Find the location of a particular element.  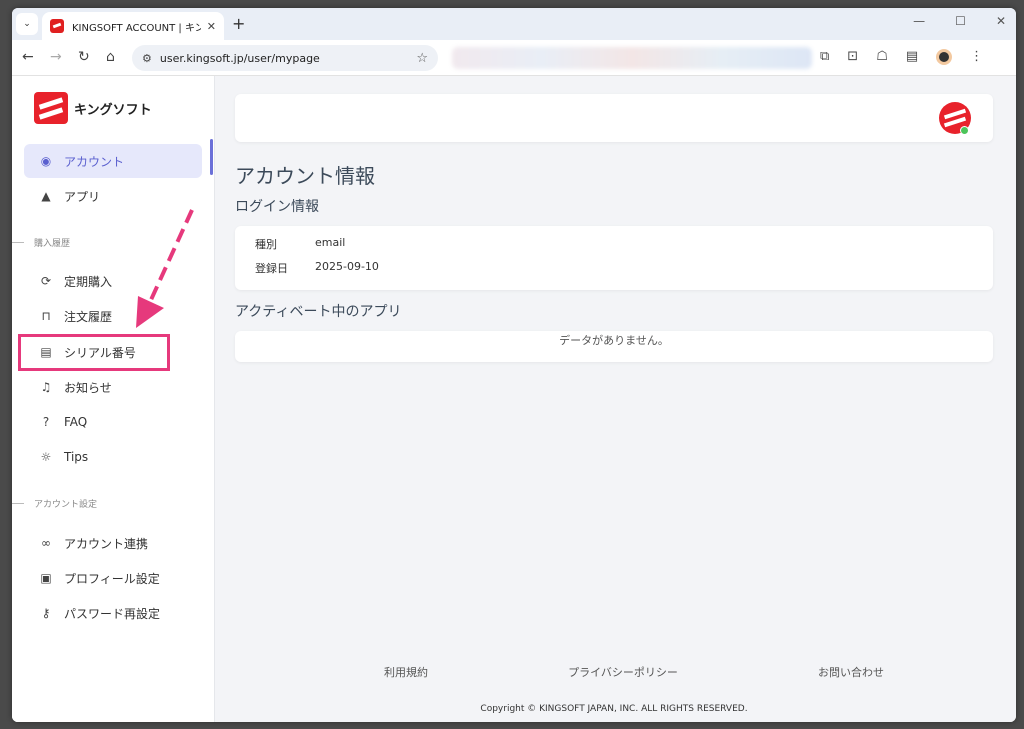

kingsoft-logo-icon is located at coordinates (51, 108).